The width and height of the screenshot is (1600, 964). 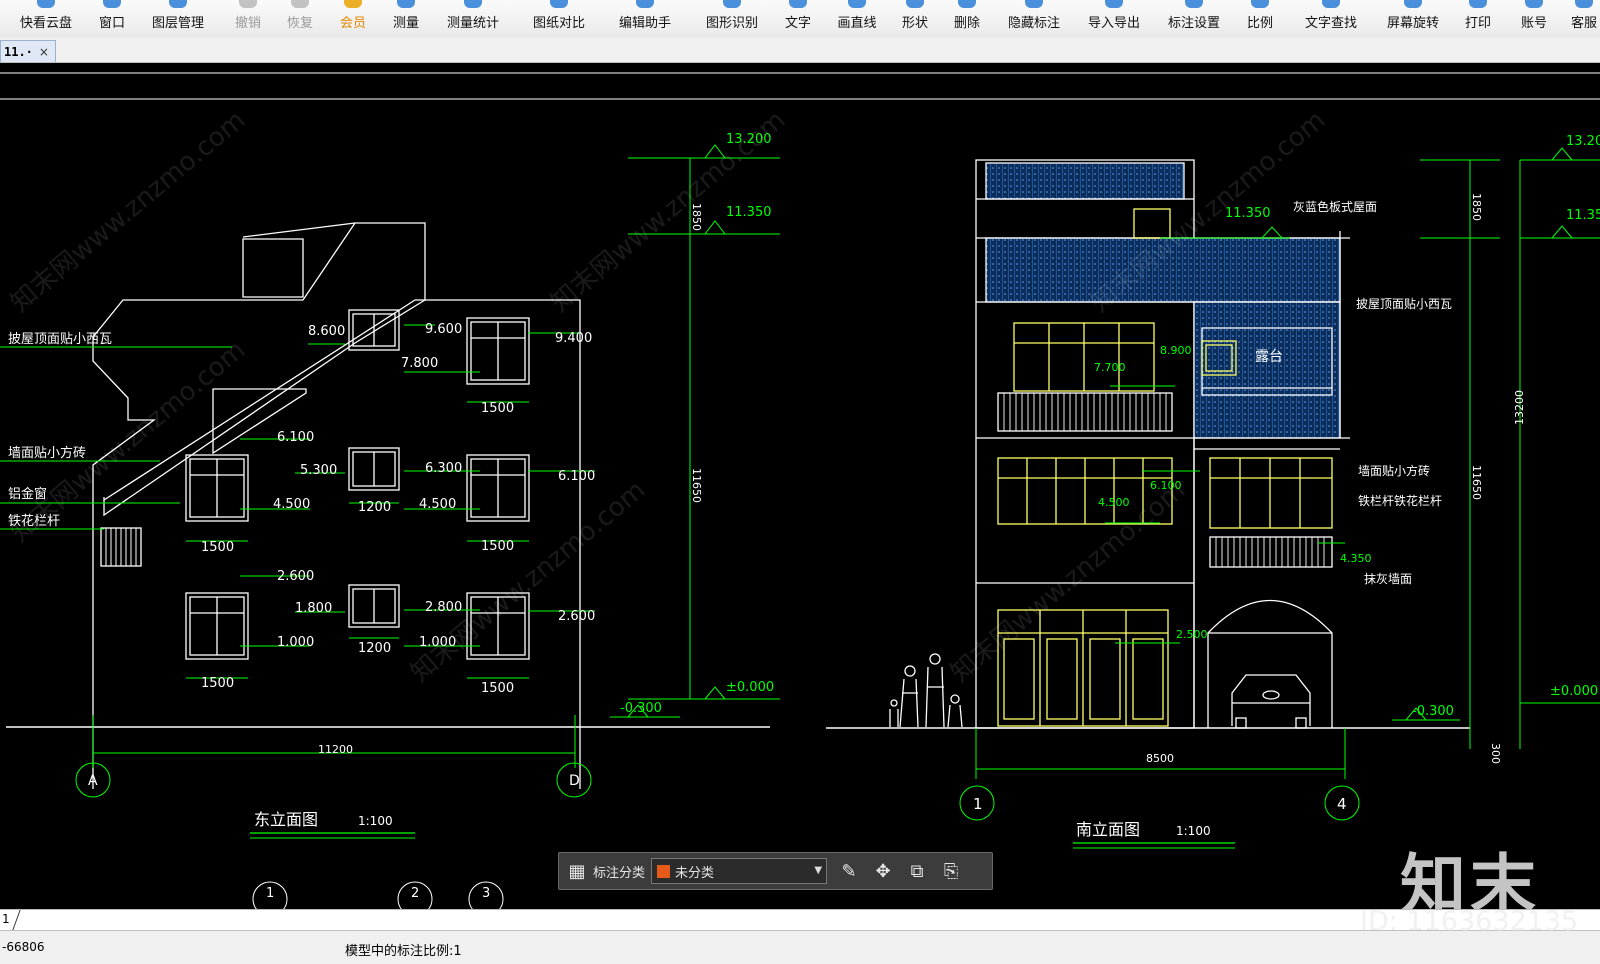 What do you see at coordinates (1413, 19) in the screenshot?
I see `toolbar-rotate-screen-button: 屏幕旋转` at bounding box center [1413, 19].